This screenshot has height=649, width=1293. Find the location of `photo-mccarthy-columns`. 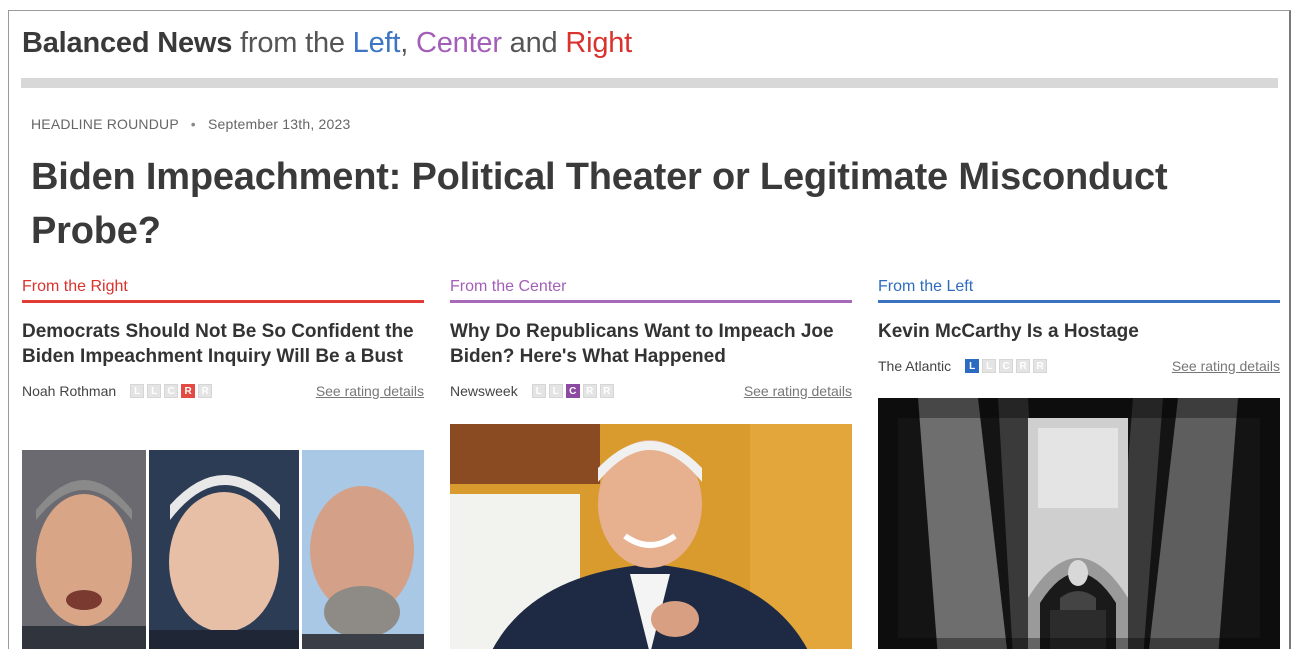

photo-mccarthy-columns is located at coordinates (1079, 523).